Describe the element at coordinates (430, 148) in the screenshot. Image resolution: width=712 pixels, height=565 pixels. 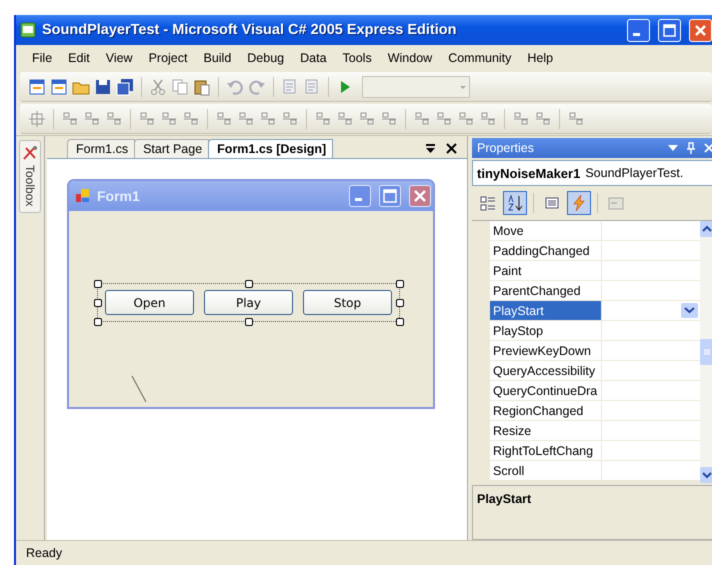
I see `dropdown-icon` at that location.